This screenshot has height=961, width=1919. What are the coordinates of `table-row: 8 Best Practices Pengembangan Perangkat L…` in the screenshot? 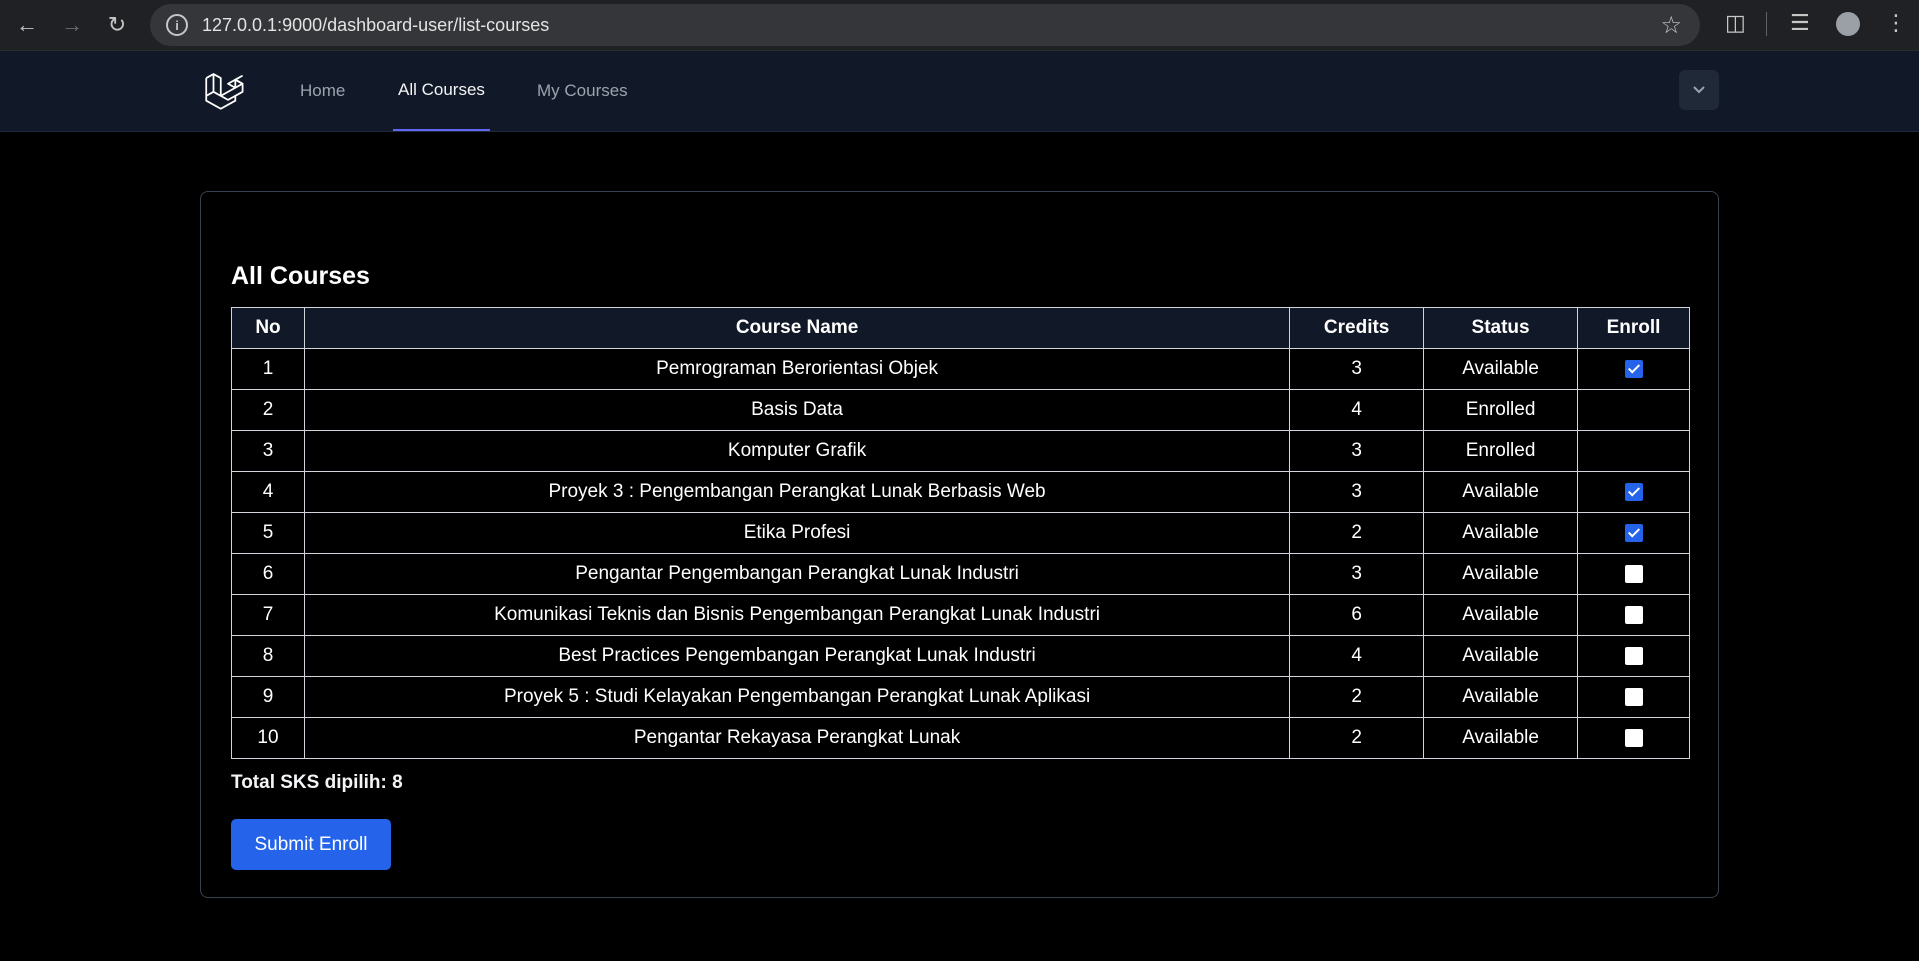 It's located at (960, 656).